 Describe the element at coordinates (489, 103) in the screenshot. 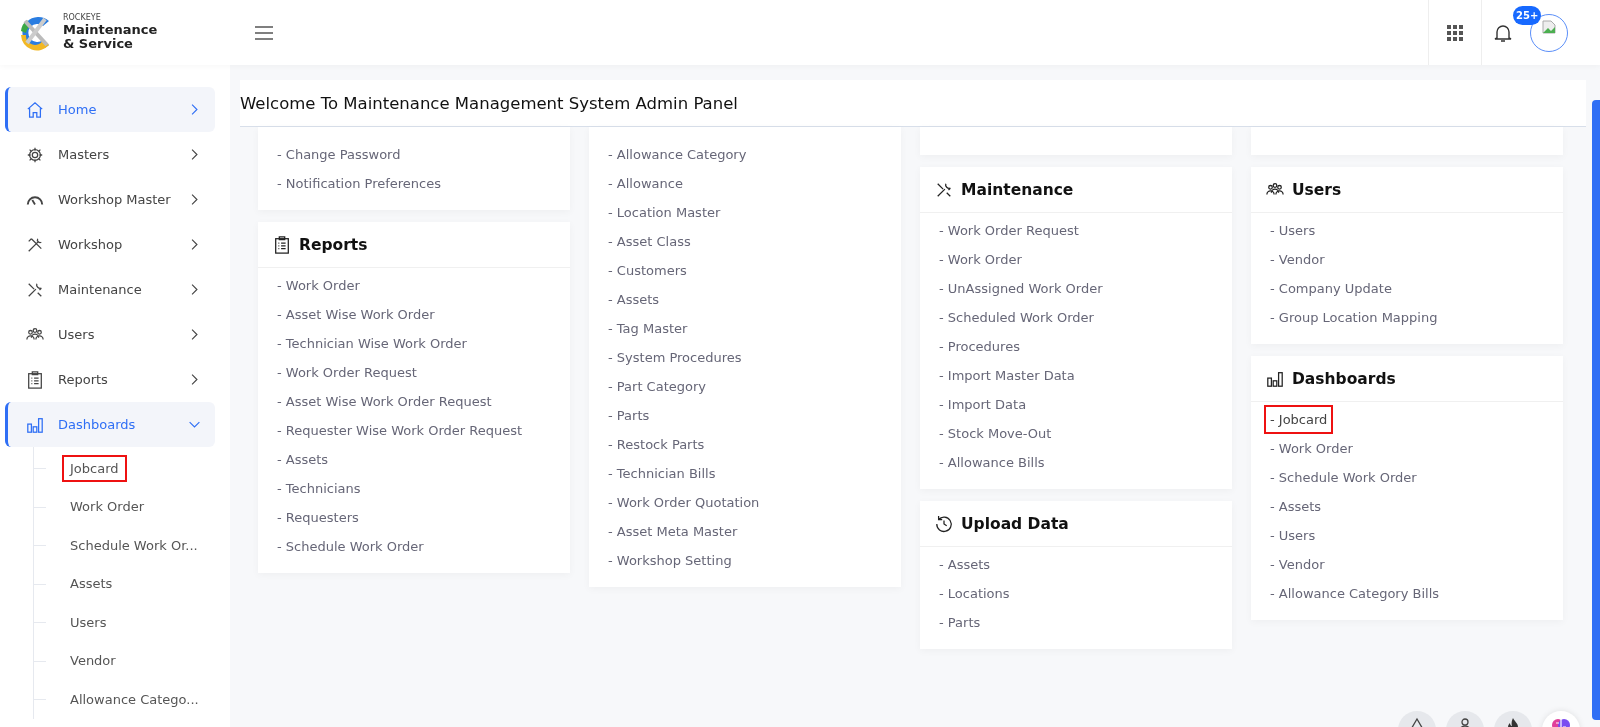

I see `page-title: Welcome To Maintenance Management System Admin Panel` at that location.